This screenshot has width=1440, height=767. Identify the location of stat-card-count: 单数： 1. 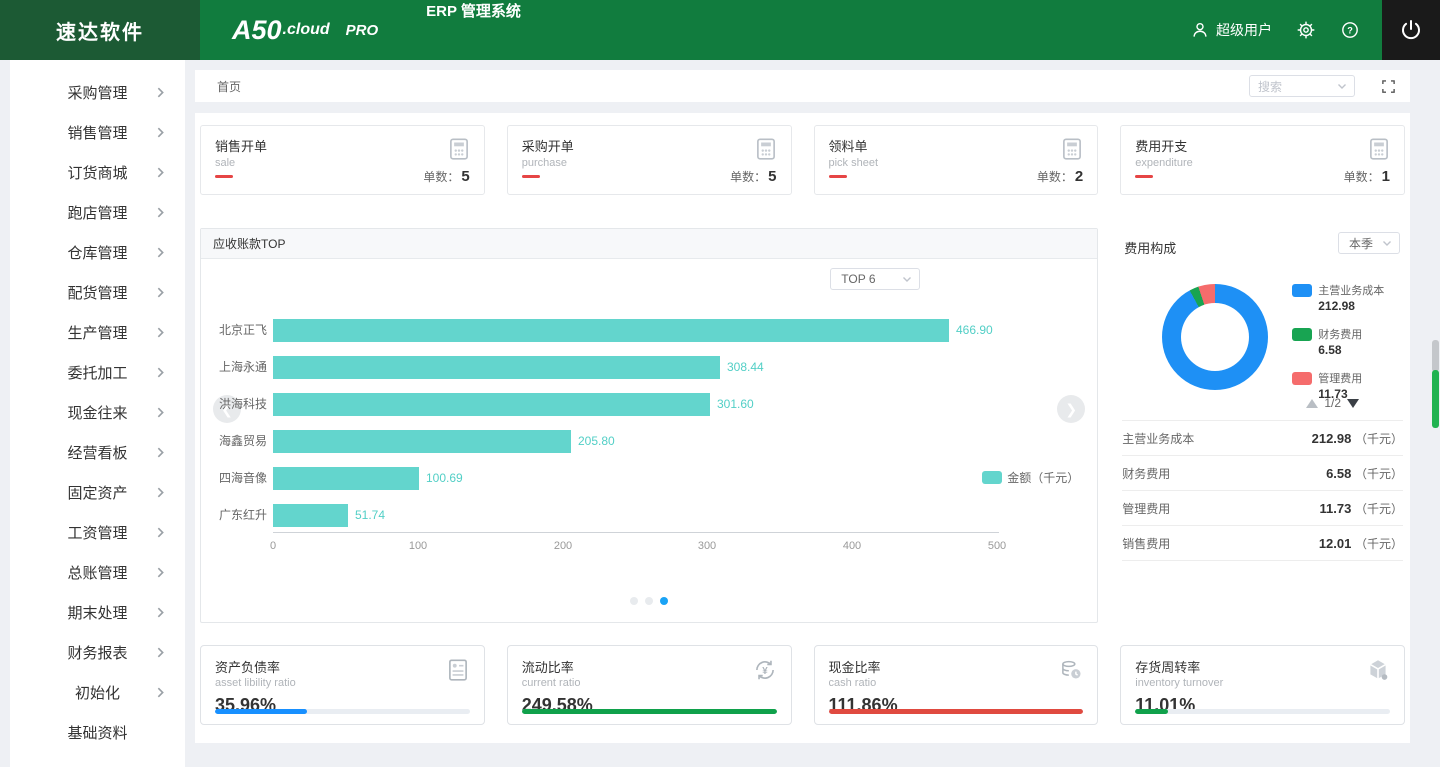
(1366, 176).